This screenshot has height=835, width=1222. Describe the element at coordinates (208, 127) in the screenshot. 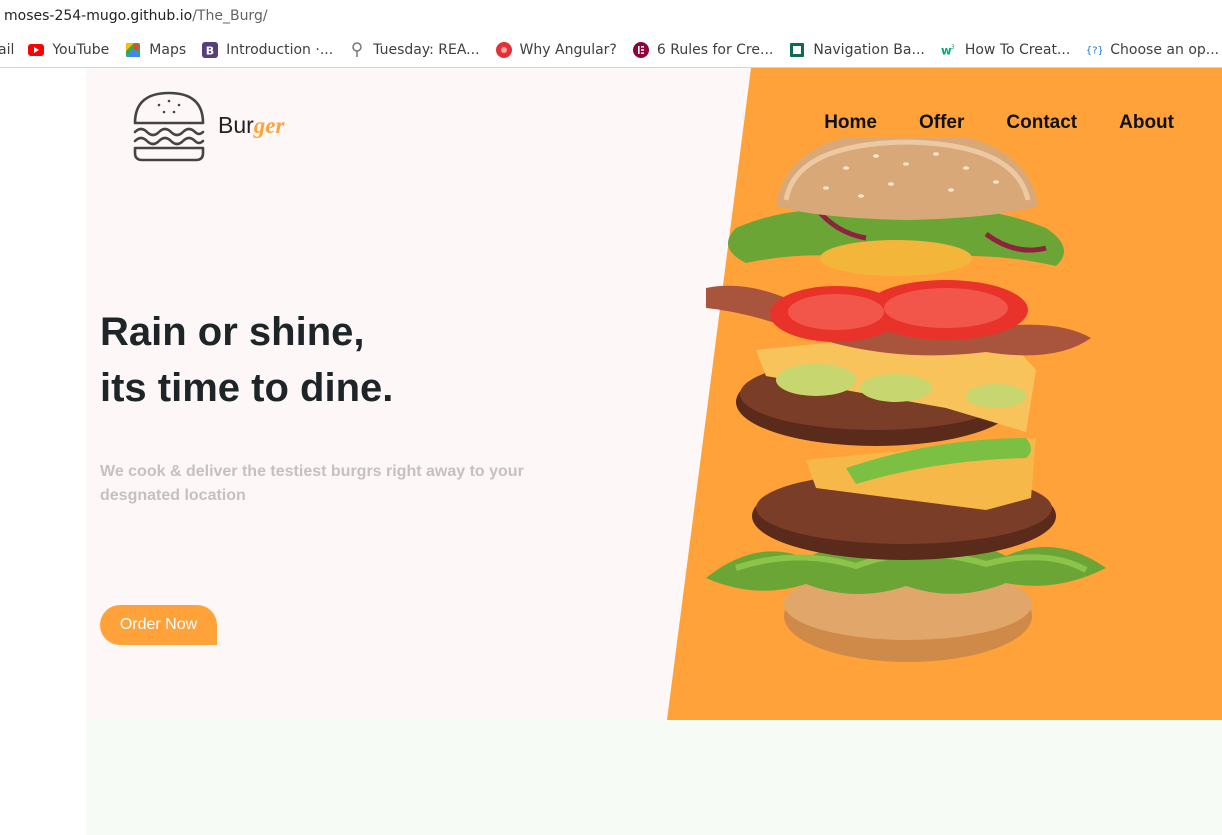

I see `site-logo: Burger` at that location.